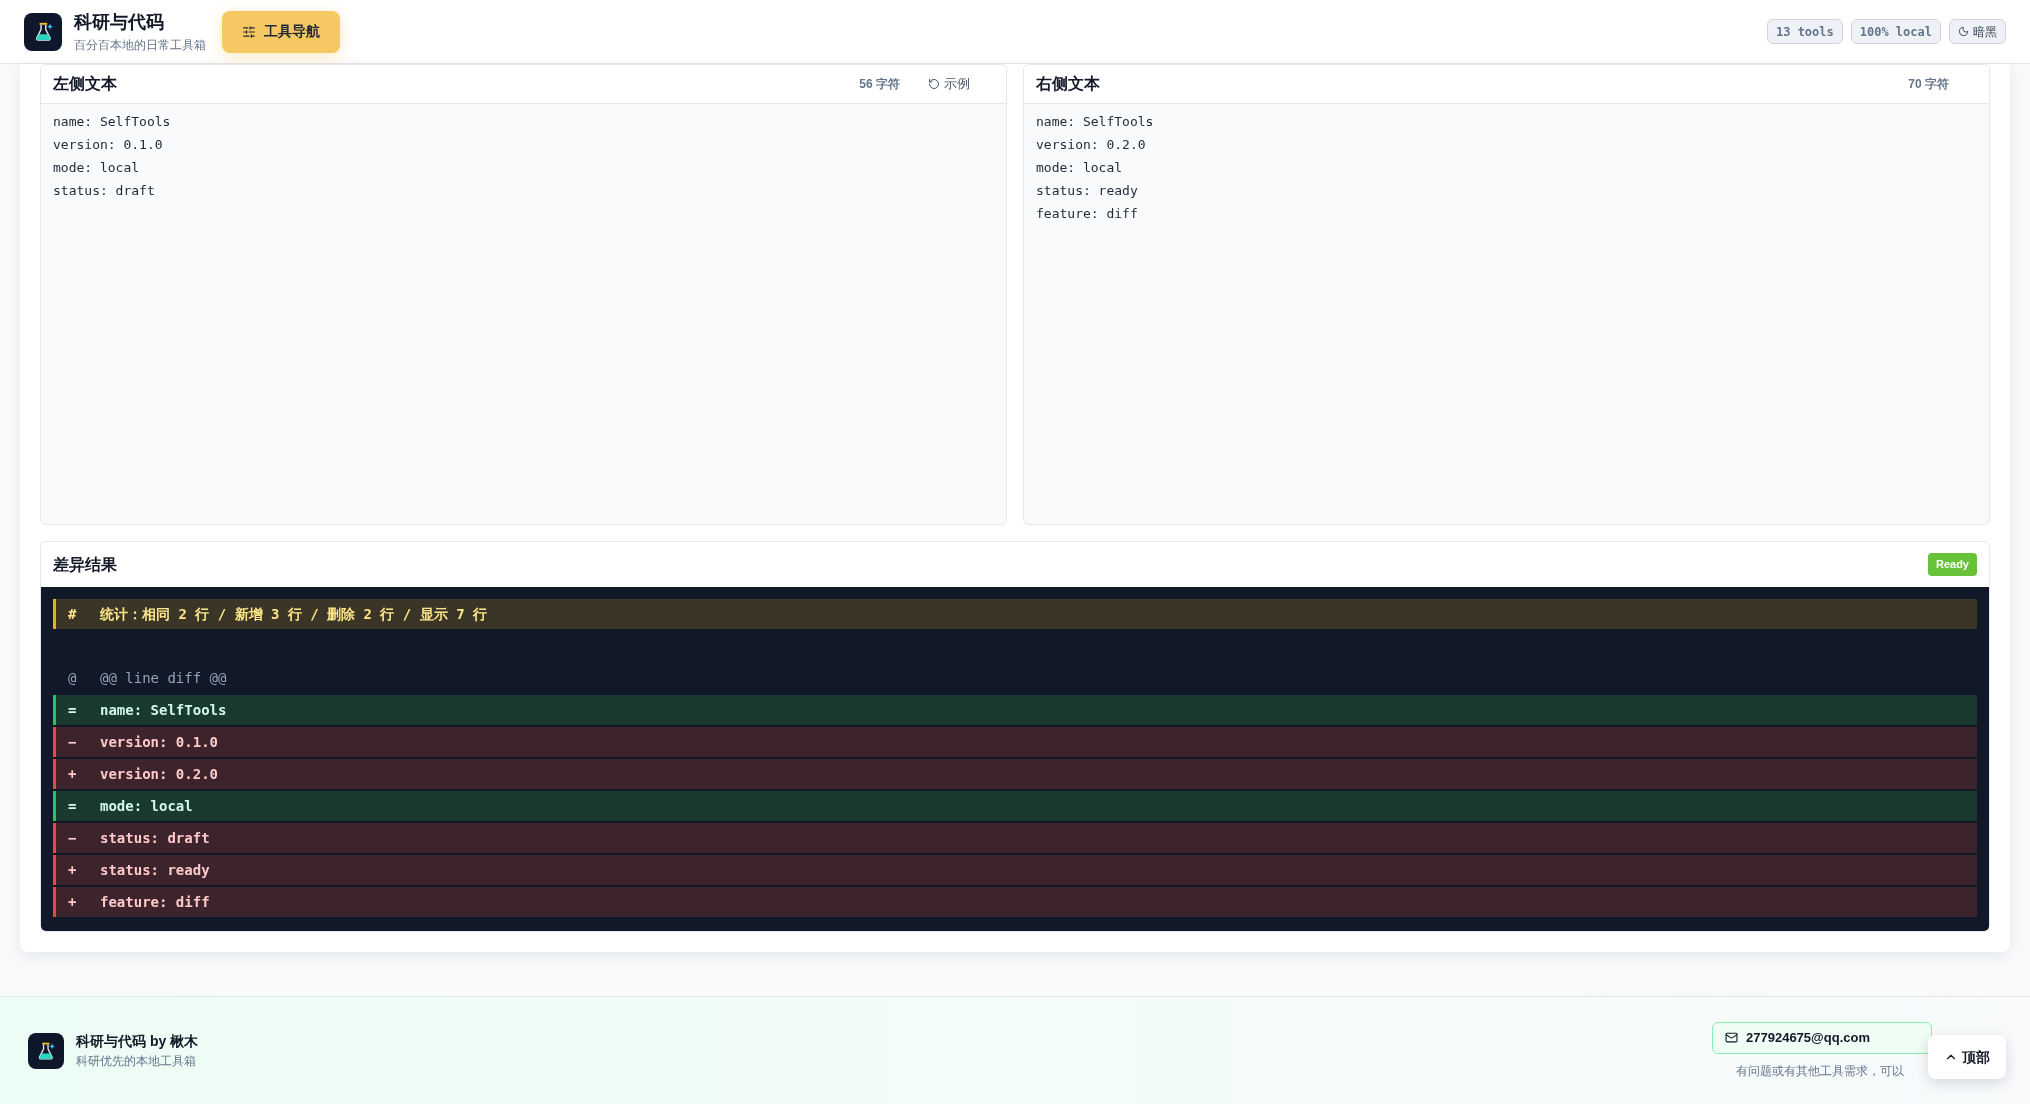  Describe the element at coordinates (1952, 564) in the screenshot. I see `status-badge: Ready` at that location.